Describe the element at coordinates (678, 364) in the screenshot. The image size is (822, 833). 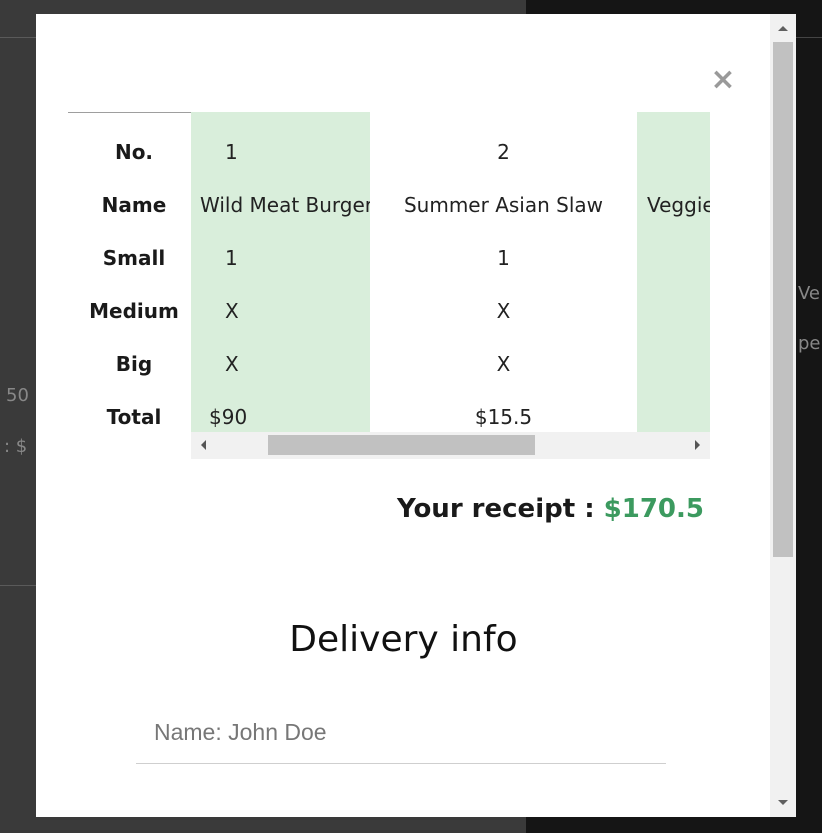
I see `cell-big` at that location.